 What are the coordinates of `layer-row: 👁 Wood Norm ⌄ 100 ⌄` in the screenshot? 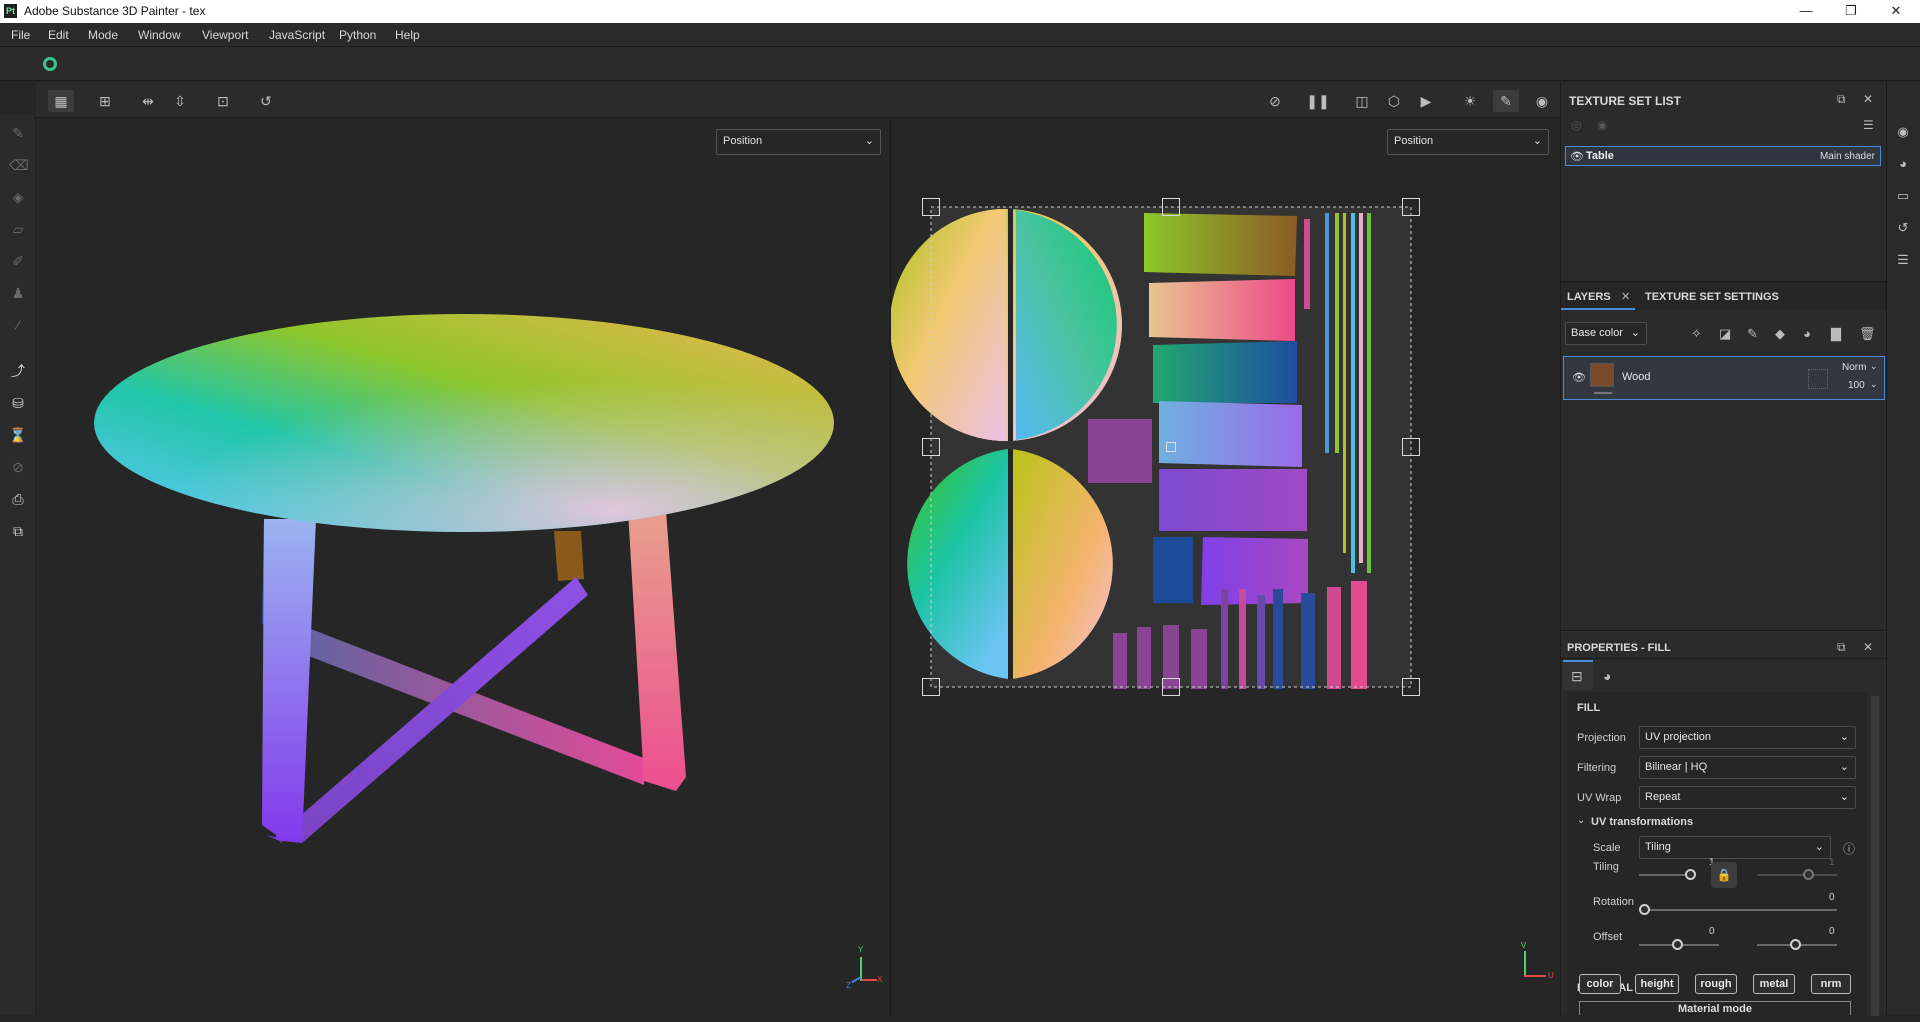 It's located at (1724, 378).